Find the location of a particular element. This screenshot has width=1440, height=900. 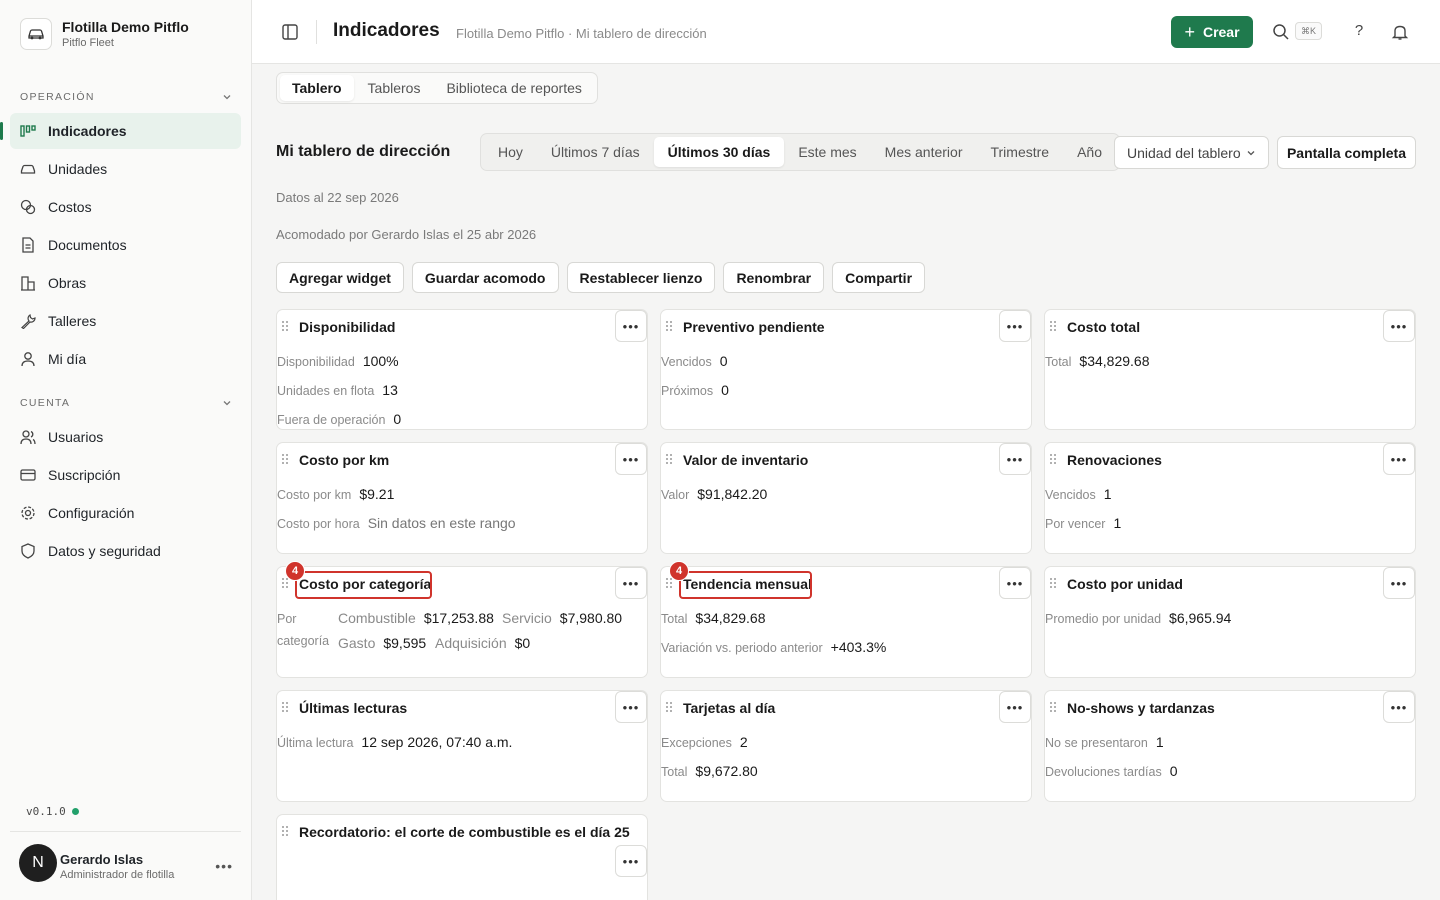

metric-label: Por vencer is located at coordinates (1075, 524).